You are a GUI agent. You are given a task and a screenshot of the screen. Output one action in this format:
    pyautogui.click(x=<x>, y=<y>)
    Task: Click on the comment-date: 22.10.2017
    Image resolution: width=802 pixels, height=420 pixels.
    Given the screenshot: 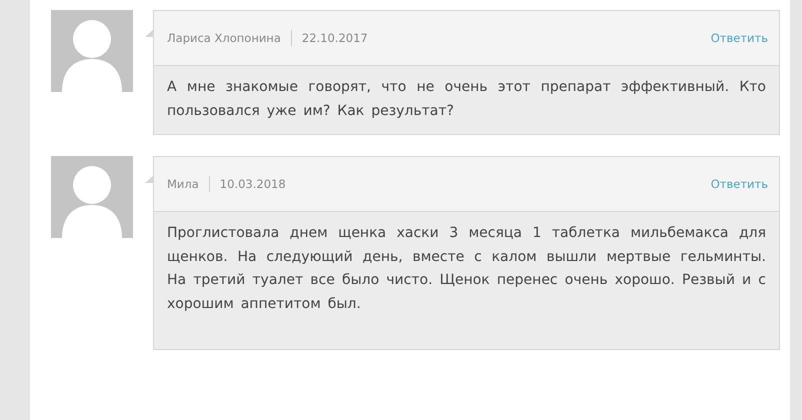 What is the action you would take?
    pyautogui.click(x=334, y=38)
    